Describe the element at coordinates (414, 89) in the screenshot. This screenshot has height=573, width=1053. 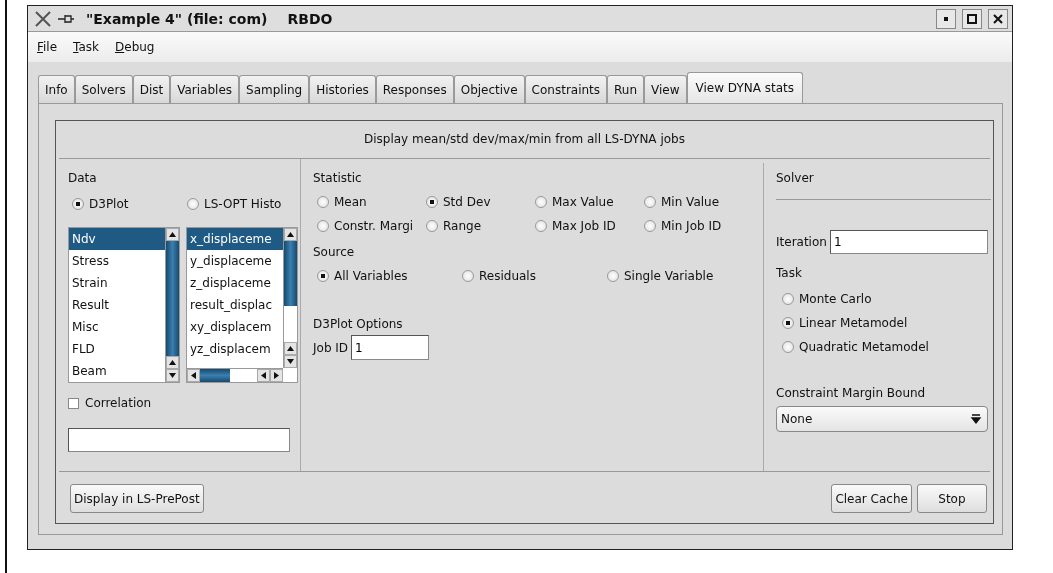
I see `tab: Responses` at that location.